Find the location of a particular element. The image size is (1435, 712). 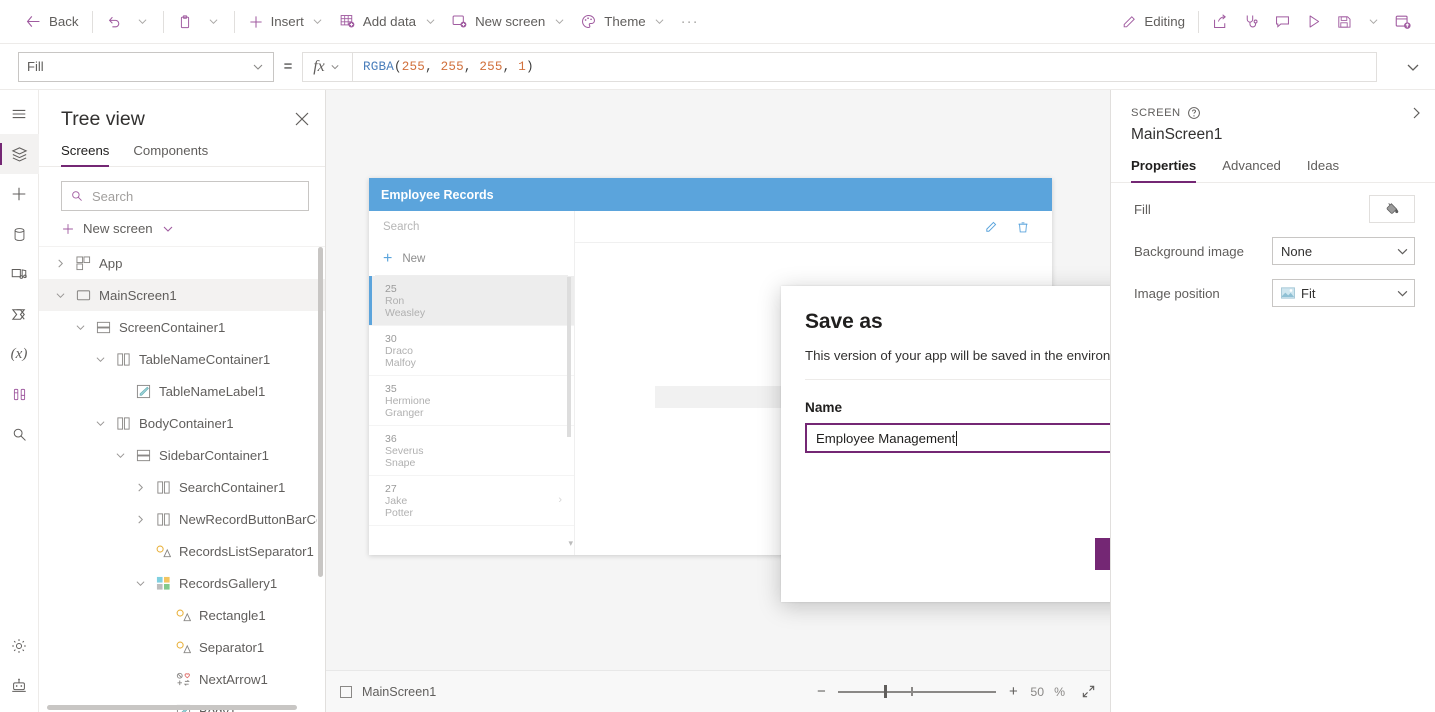

fill-color-button is located at coordinates (1392, 209).